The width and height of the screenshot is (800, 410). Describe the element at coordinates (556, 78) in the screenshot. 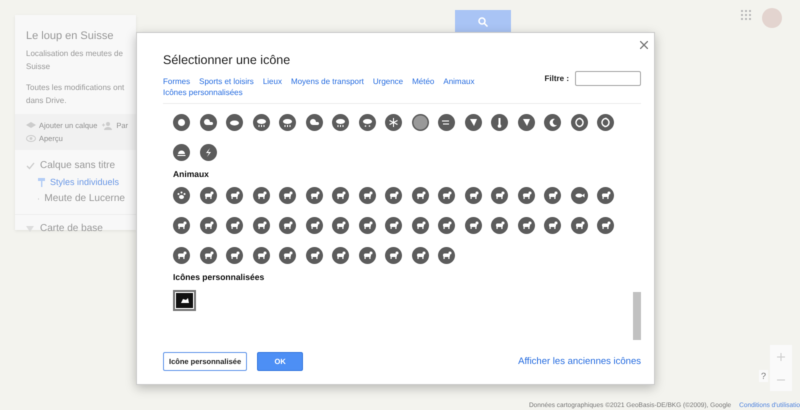

I see `filter-label: Filtre :` at that location.